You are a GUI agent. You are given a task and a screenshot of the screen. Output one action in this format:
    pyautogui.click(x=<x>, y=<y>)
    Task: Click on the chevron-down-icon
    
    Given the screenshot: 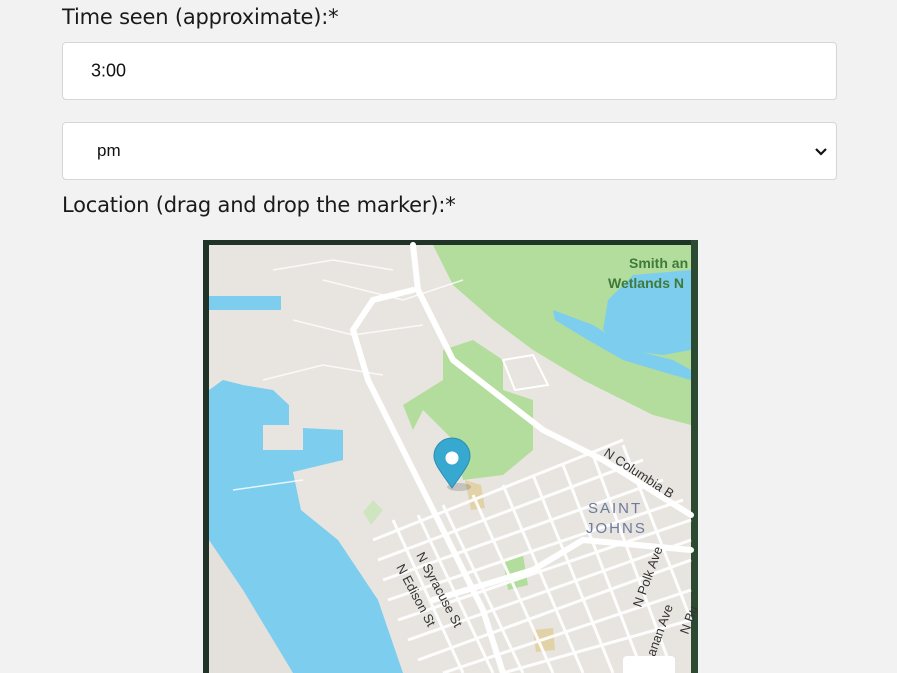 What is the action you would take?
    pyautogui.click(x=821, y=153)
    